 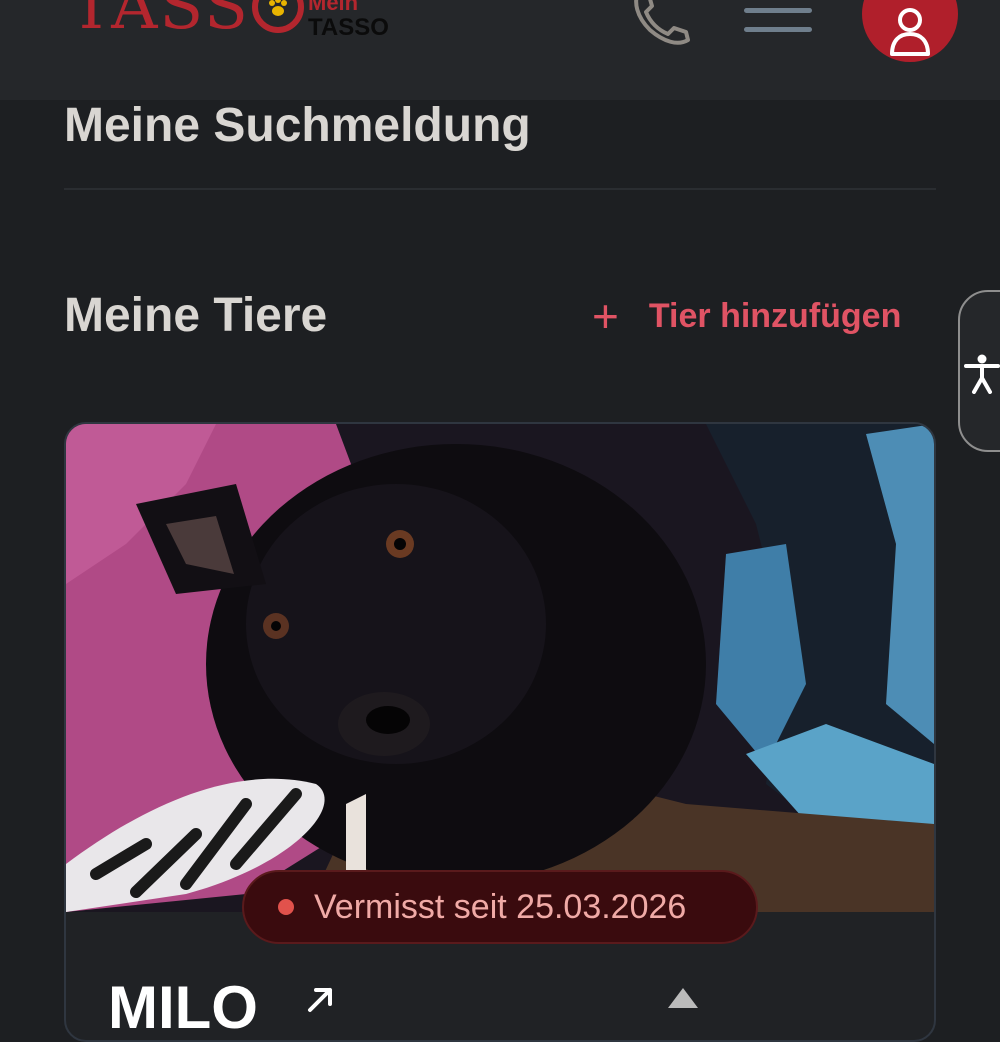 What do you see at coordinates (286, 907) in the screenshot?
I see `status-dot-icon` at bounding box center [286, 907].